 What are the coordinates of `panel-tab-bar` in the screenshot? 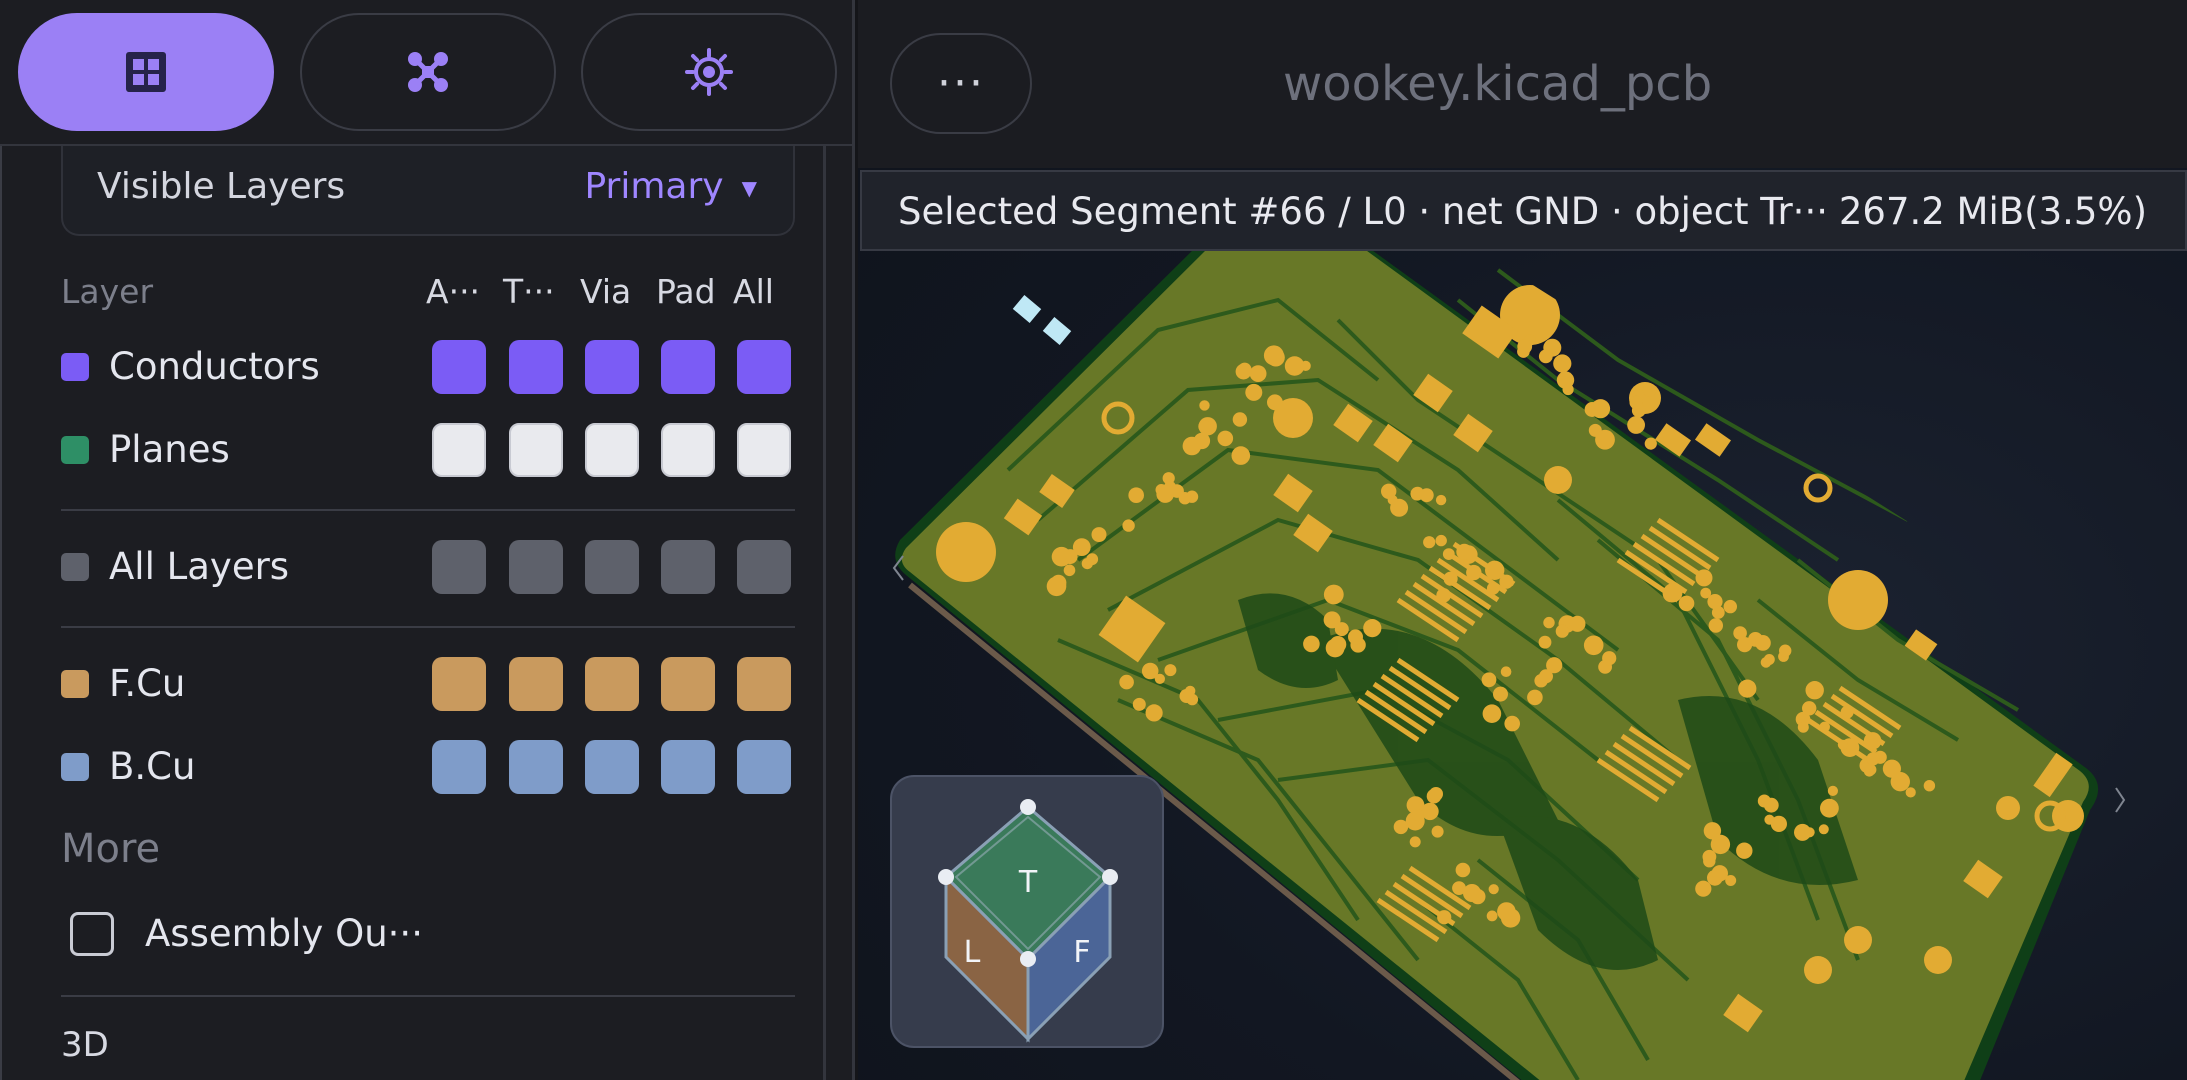 It's located at (426, 73).